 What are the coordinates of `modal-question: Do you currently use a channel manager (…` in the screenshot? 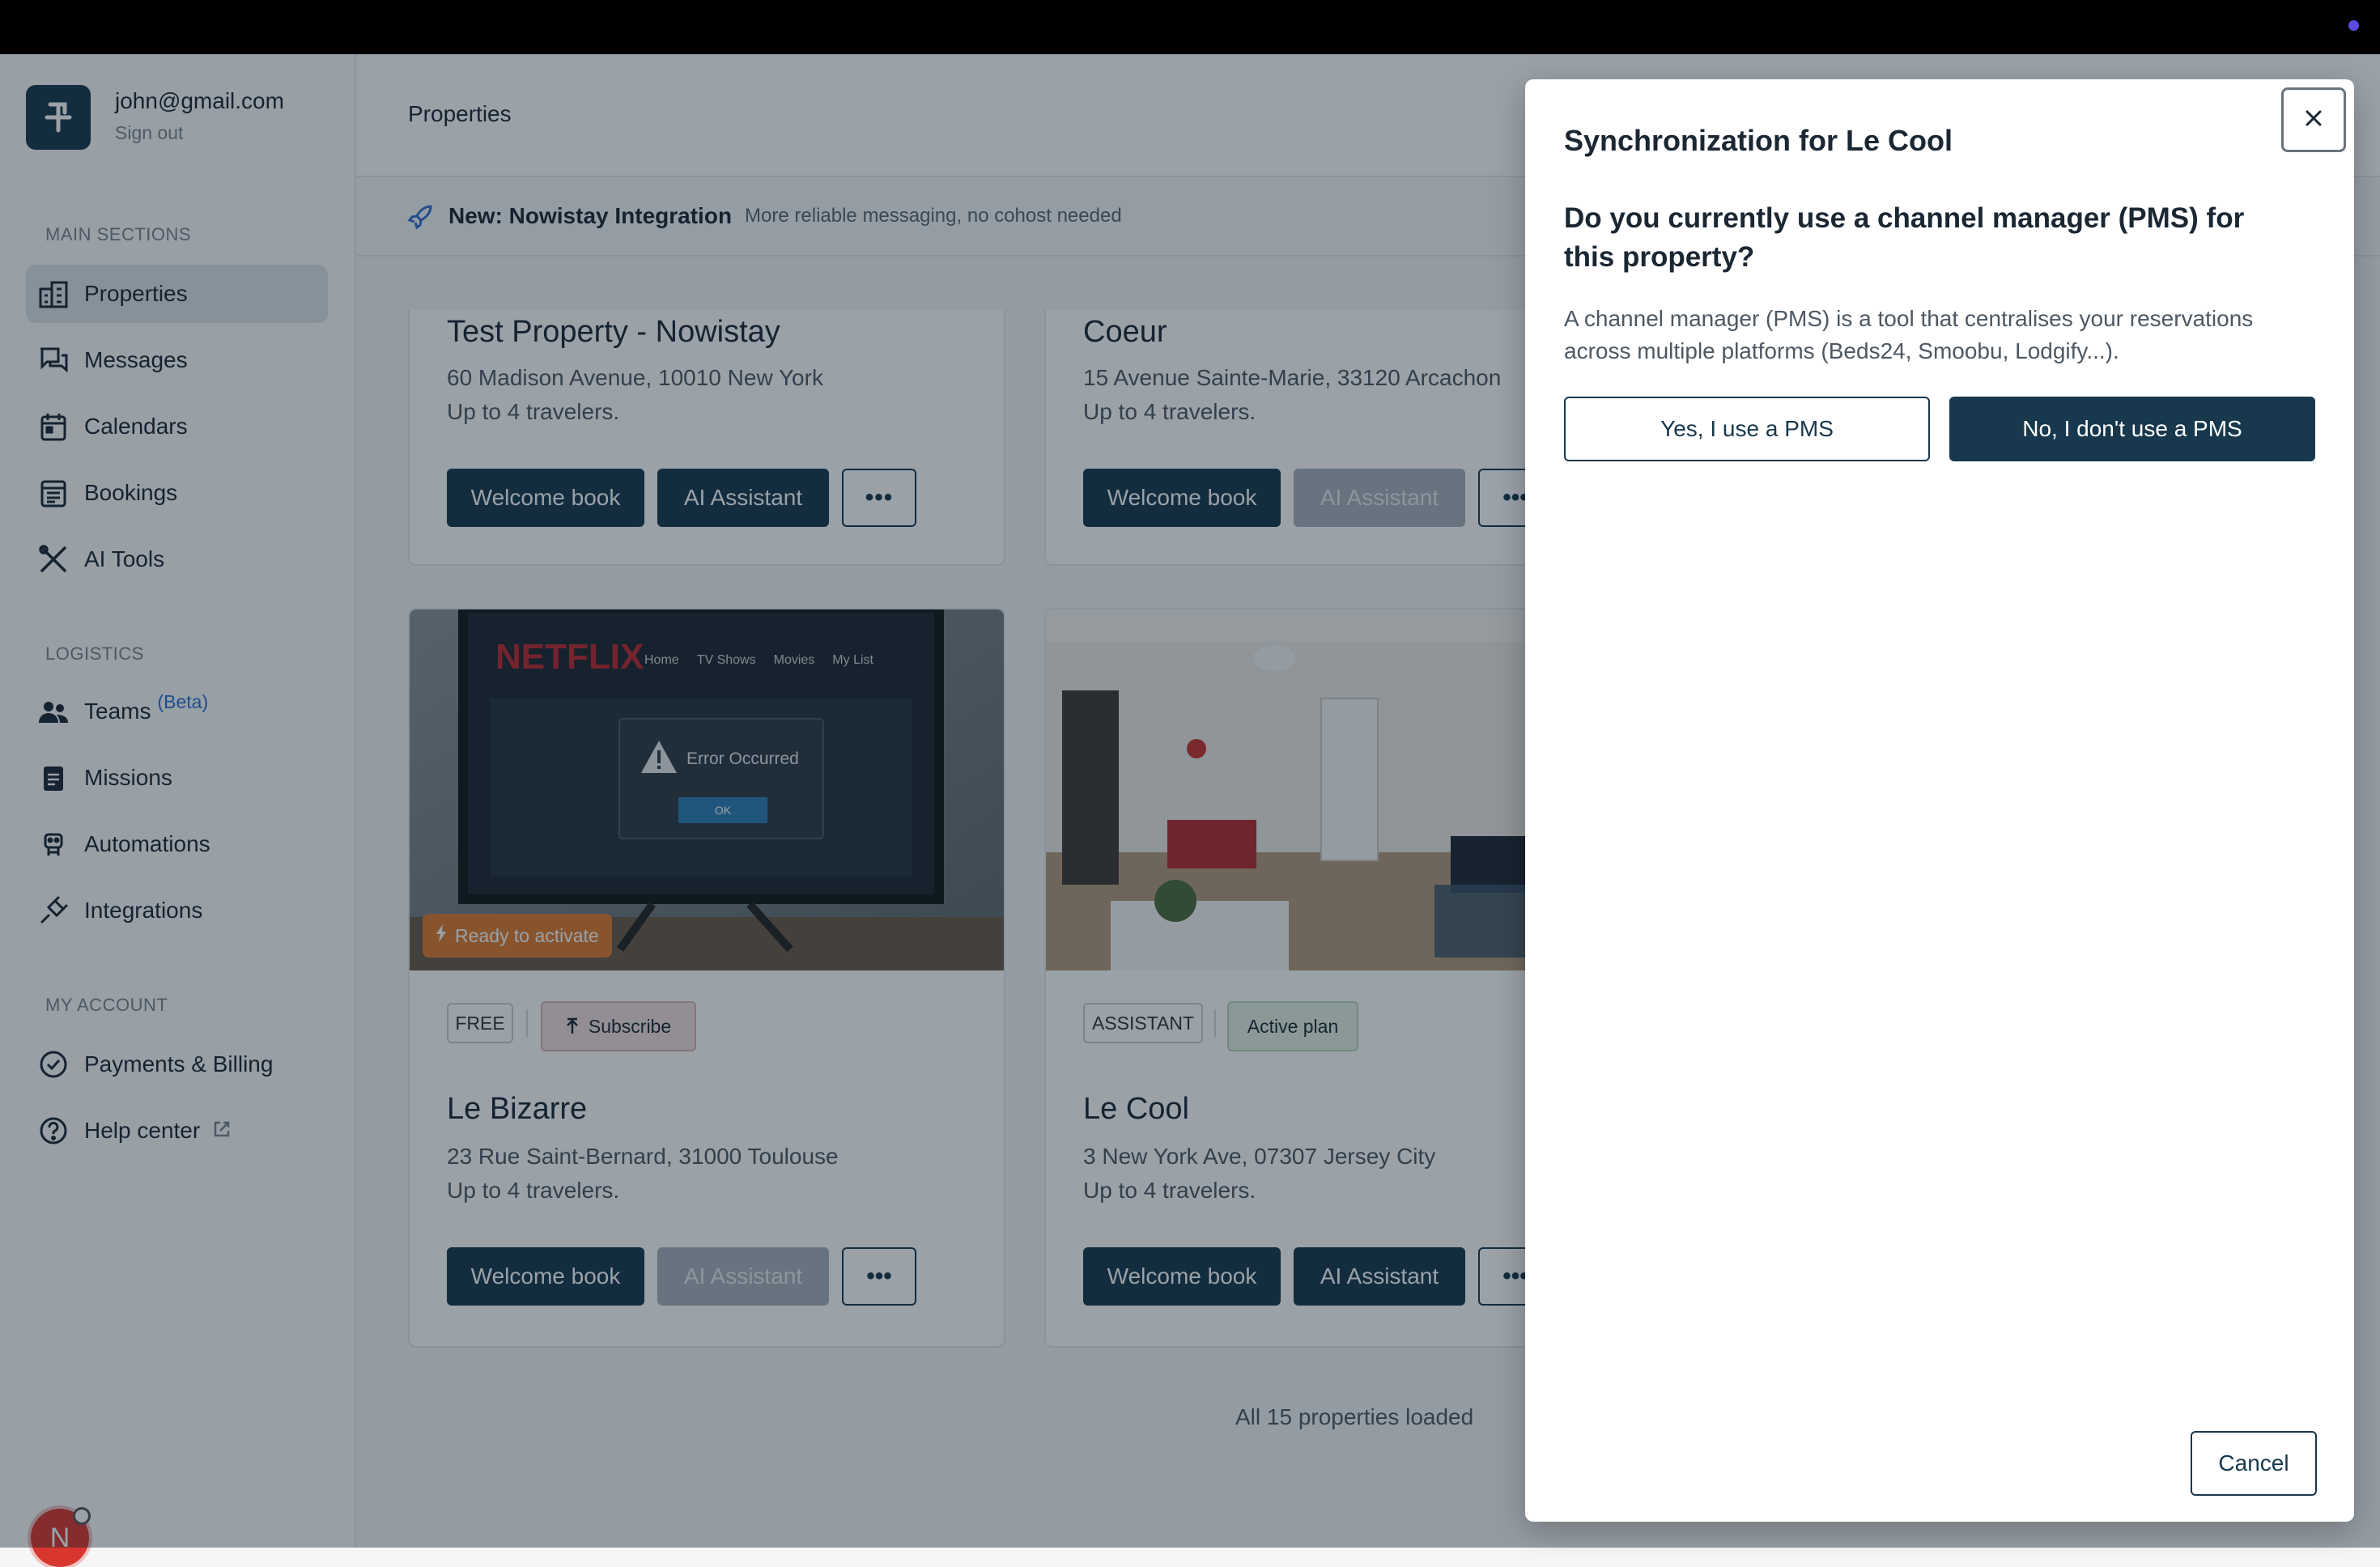 It's located at (1904, 237).